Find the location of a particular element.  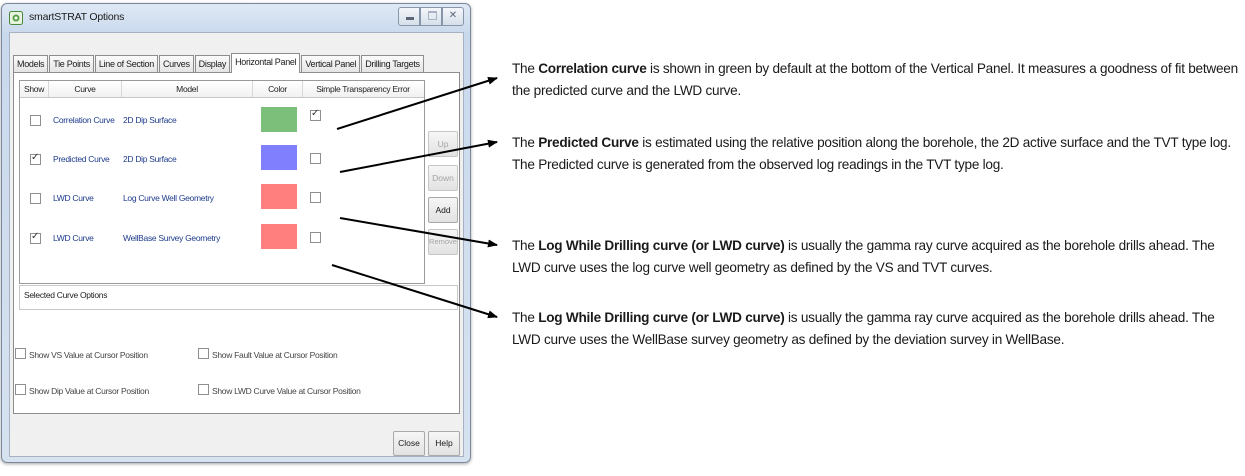

tab-curves: Curves is located at coordinates (176, 64).